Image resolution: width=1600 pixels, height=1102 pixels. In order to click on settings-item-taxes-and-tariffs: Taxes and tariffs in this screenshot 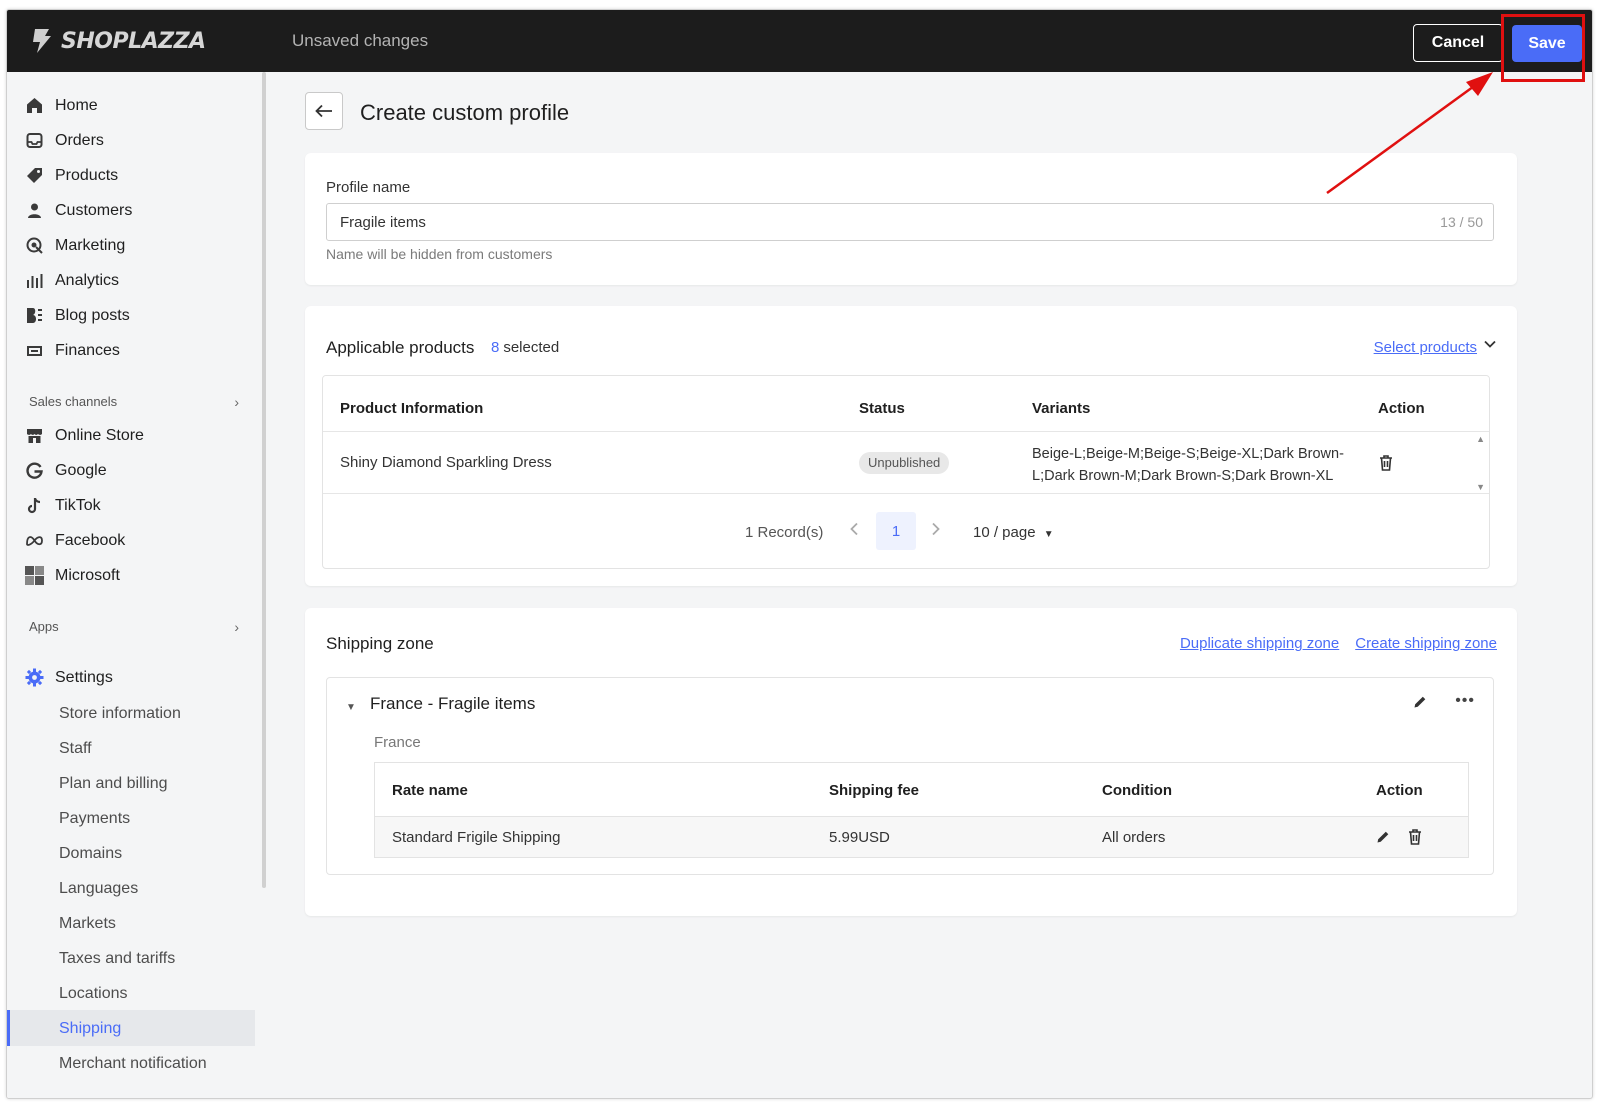, I will do `click(117, 959)`.